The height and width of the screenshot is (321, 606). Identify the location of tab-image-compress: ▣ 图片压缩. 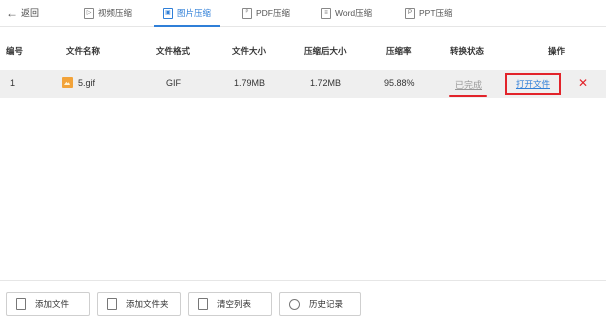
(187, 13).